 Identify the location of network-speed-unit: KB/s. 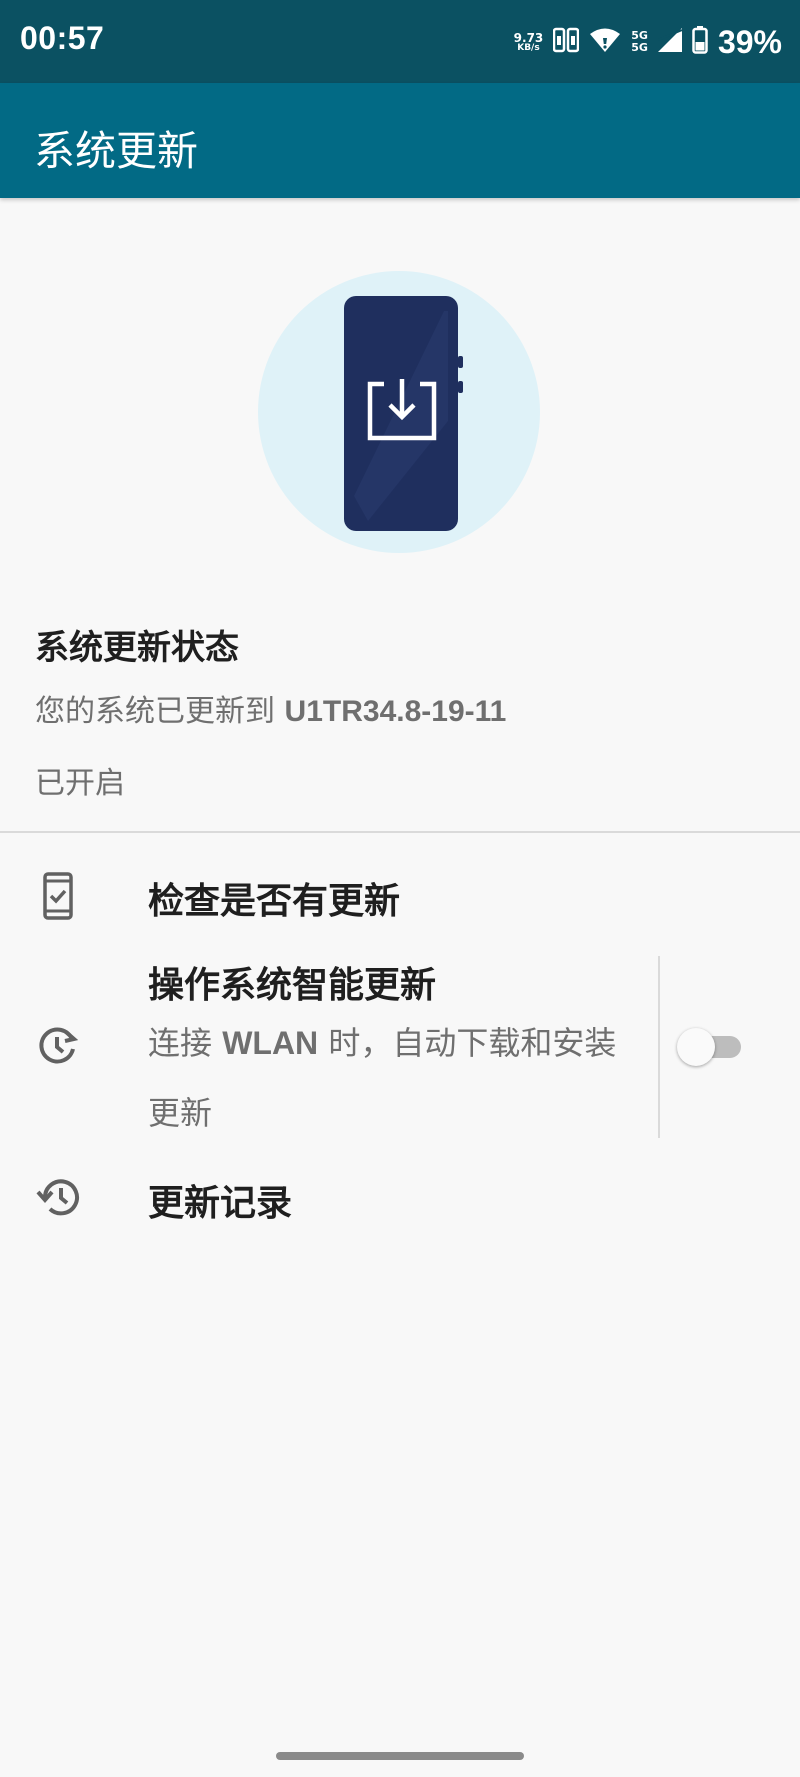
(528, 47).